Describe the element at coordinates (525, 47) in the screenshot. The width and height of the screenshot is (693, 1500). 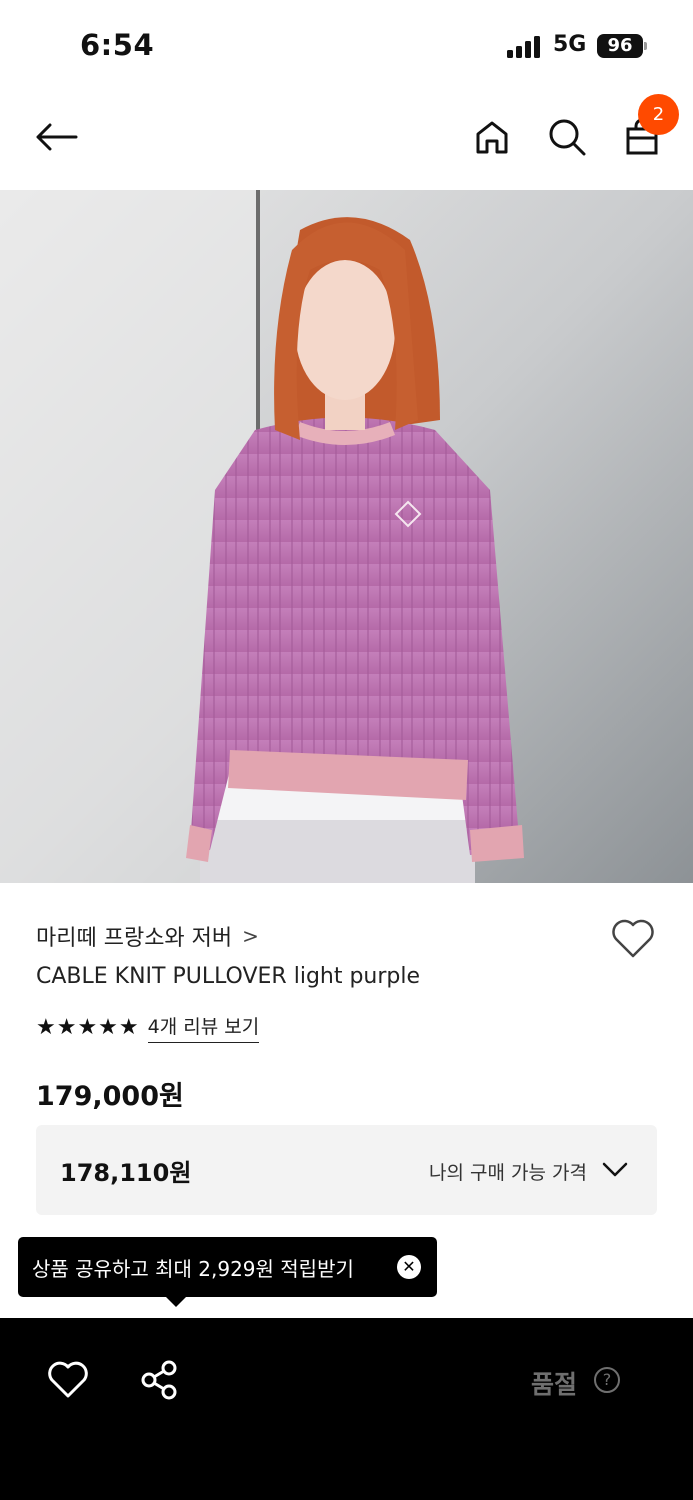
I see `signal-icon` at that location.